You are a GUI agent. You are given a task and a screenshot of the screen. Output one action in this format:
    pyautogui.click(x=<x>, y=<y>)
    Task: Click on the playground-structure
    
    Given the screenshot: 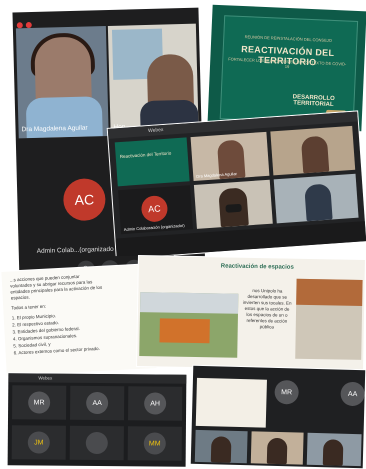 What is the action you would take?
    pyautogui.click(x=184, y=331)
    